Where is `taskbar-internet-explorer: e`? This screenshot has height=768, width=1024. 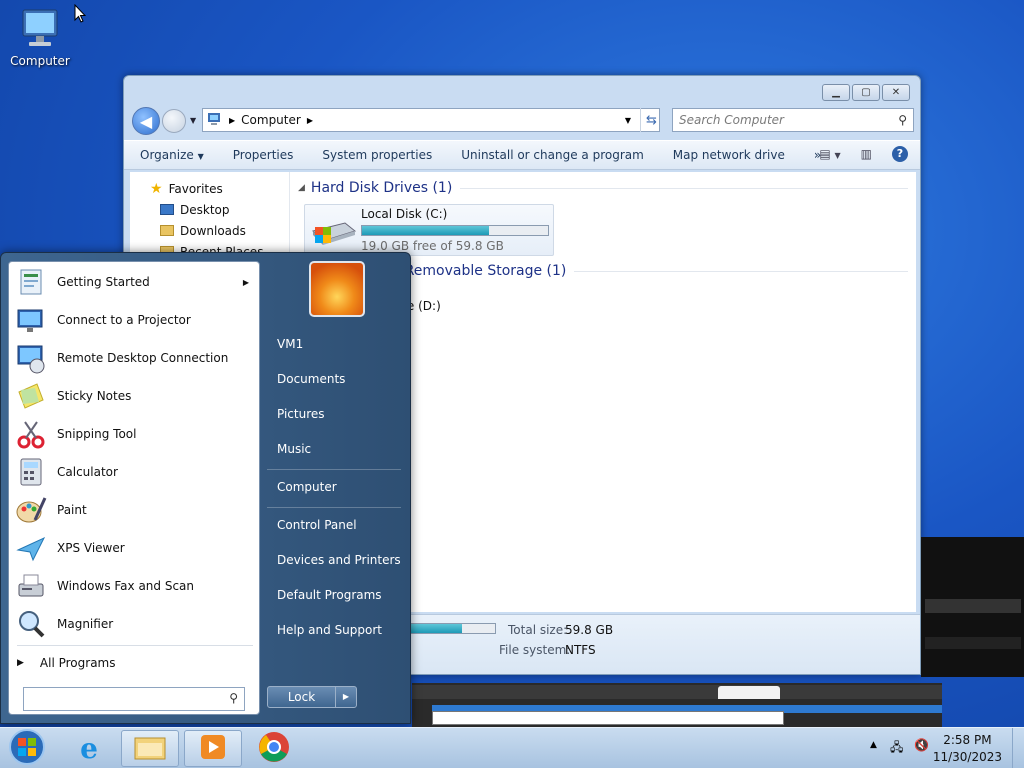
taskbar-internet-explorer: e is located at coordinates (89, 748).